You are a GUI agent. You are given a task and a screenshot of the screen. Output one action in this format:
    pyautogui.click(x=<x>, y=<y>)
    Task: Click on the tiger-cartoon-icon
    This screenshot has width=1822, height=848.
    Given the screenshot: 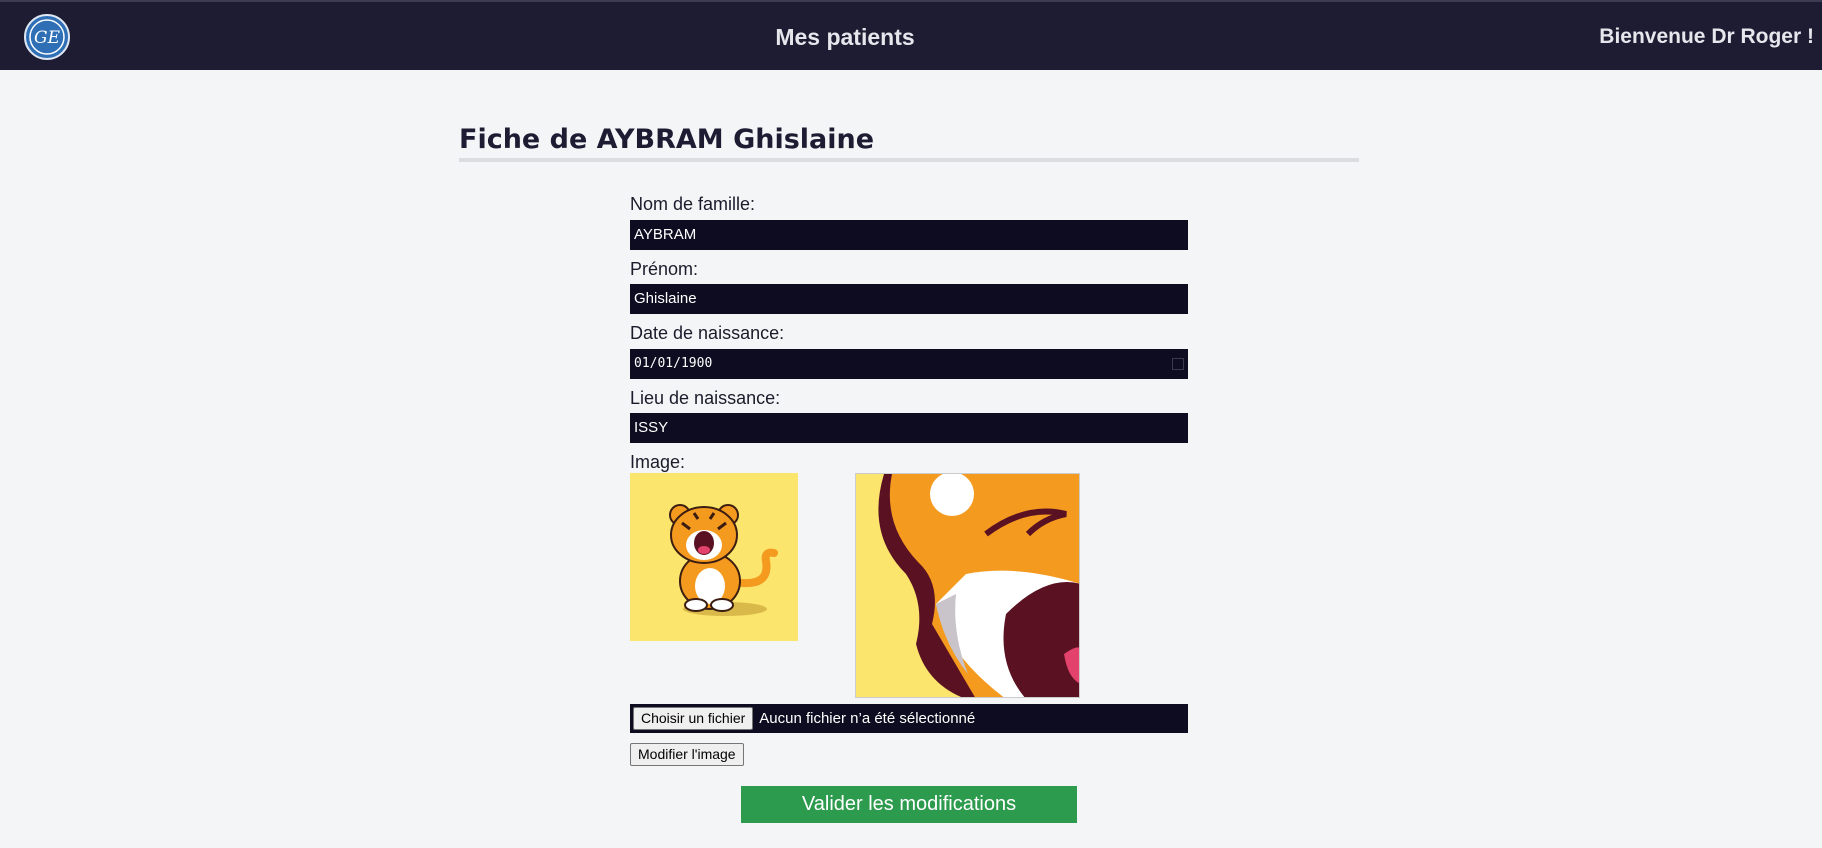 What is the action you would take?
    pyautogui.click(x=723, y=560)
    